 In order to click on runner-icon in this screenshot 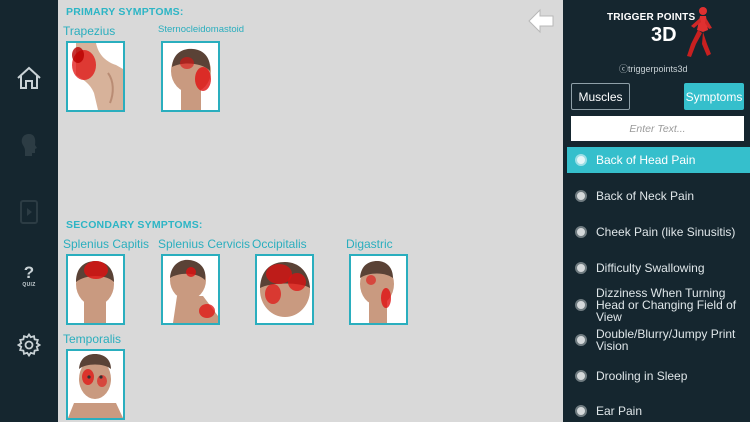, I will do `click(699, 32)`.